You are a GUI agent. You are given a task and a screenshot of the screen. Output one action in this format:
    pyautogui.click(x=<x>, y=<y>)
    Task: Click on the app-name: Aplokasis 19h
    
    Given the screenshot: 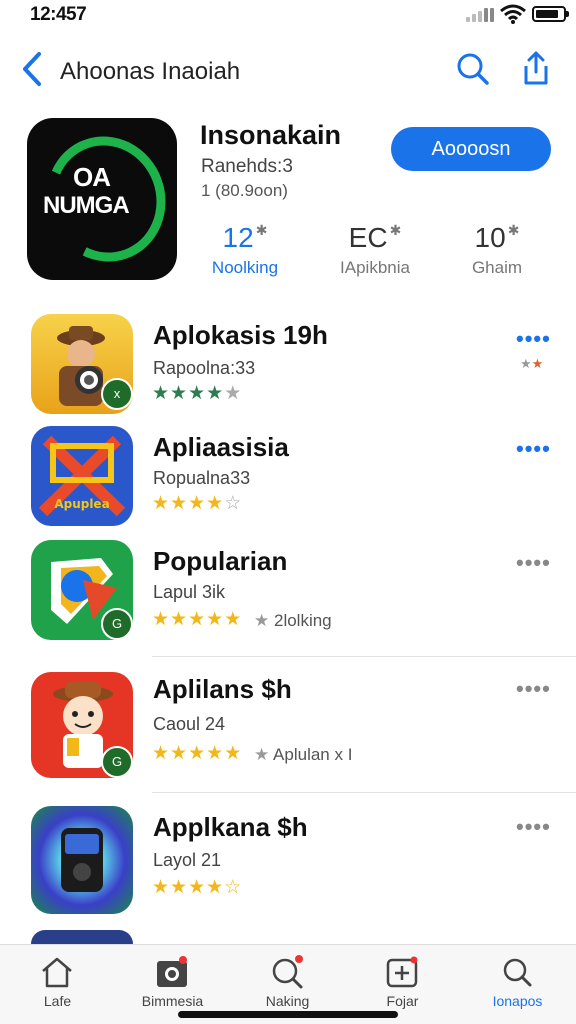 What is the action you would take?
    pyautogui.click(x=240, y=335)
    